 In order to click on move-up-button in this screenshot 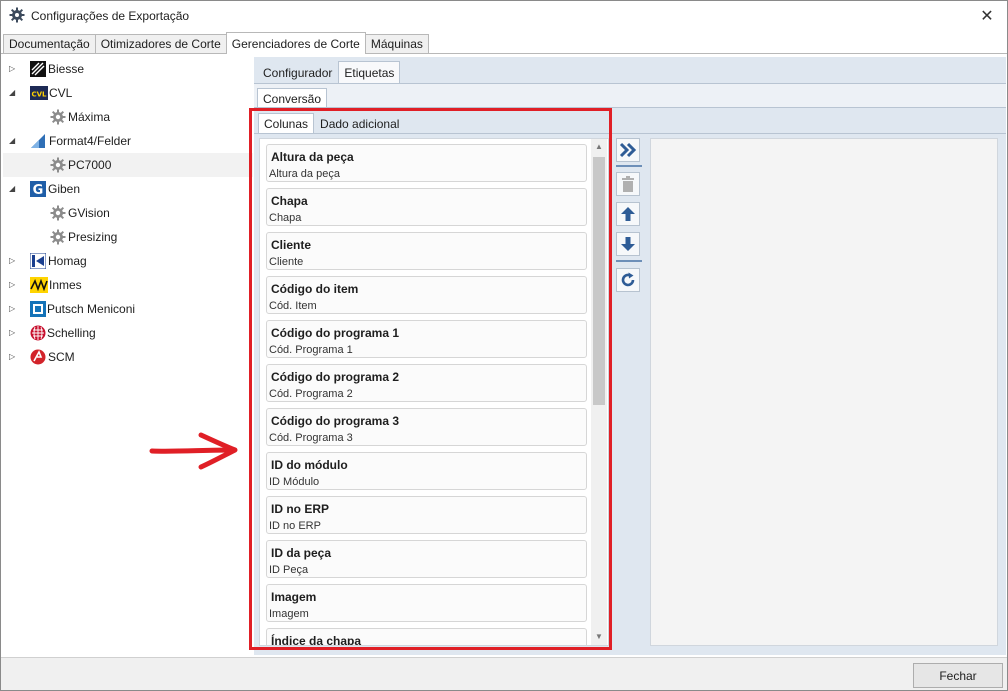, I will do `click(628, 214)`.